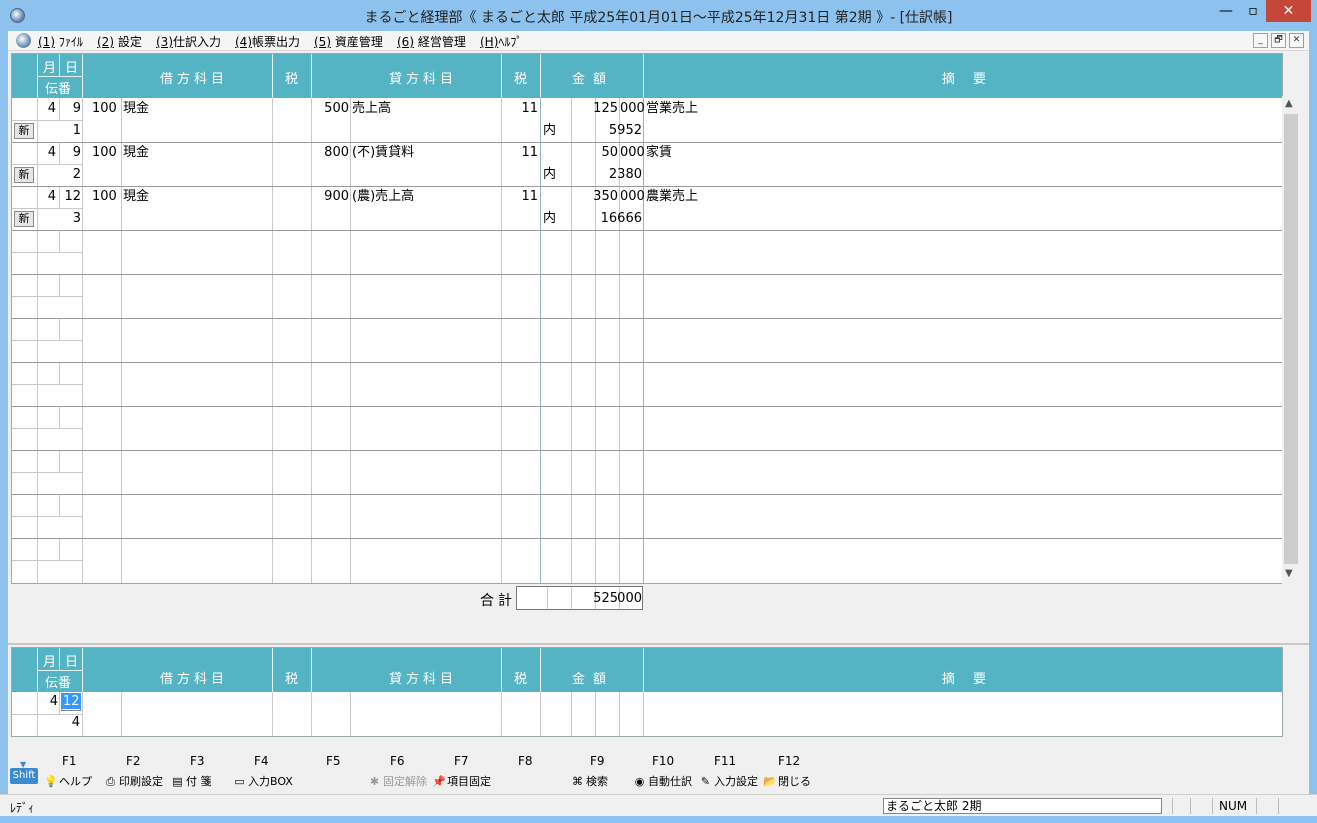 Image resolution: width=1317 pixels, height=823 pixels. What do you see at coordinates (593, 679) in the screenshot?
I see `input-header-amount: 金額` at bounding box center [593, 679].